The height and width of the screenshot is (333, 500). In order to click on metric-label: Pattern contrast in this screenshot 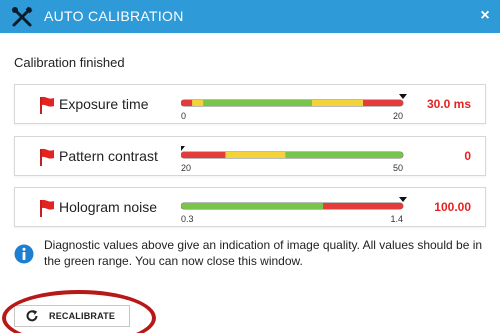, I will do `click(108, 156)`.